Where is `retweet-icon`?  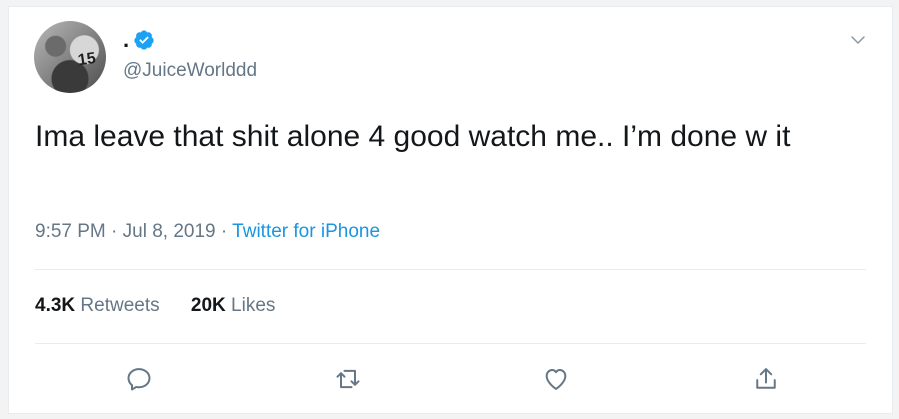
retweet-icon is located at coordinates (348, 379).